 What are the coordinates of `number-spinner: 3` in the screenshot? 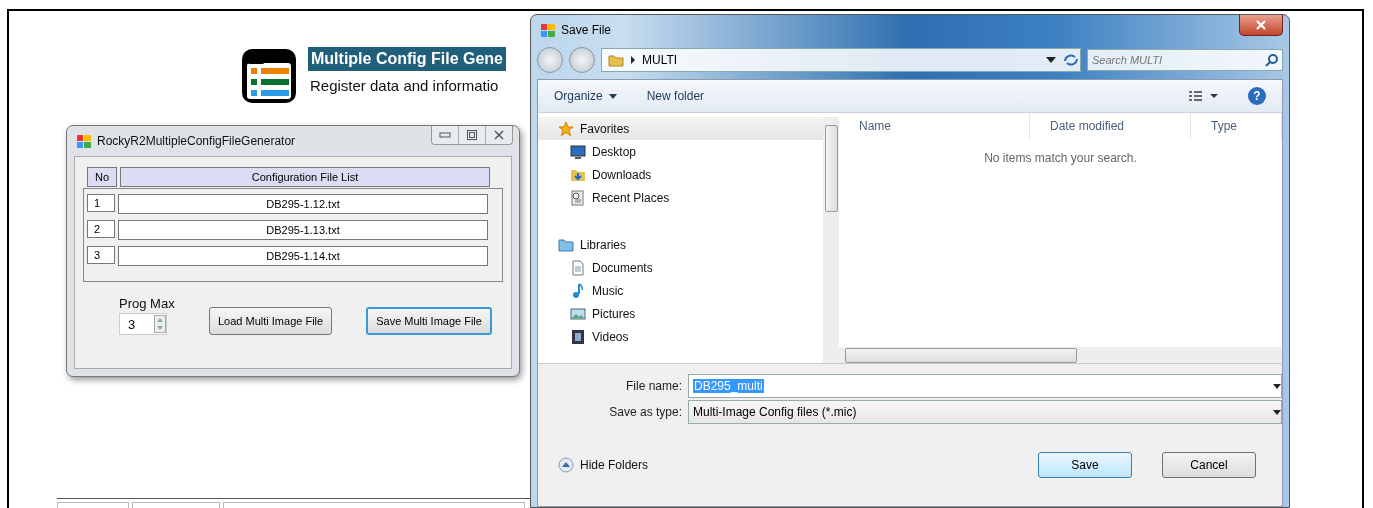 It's located at (143, 324).